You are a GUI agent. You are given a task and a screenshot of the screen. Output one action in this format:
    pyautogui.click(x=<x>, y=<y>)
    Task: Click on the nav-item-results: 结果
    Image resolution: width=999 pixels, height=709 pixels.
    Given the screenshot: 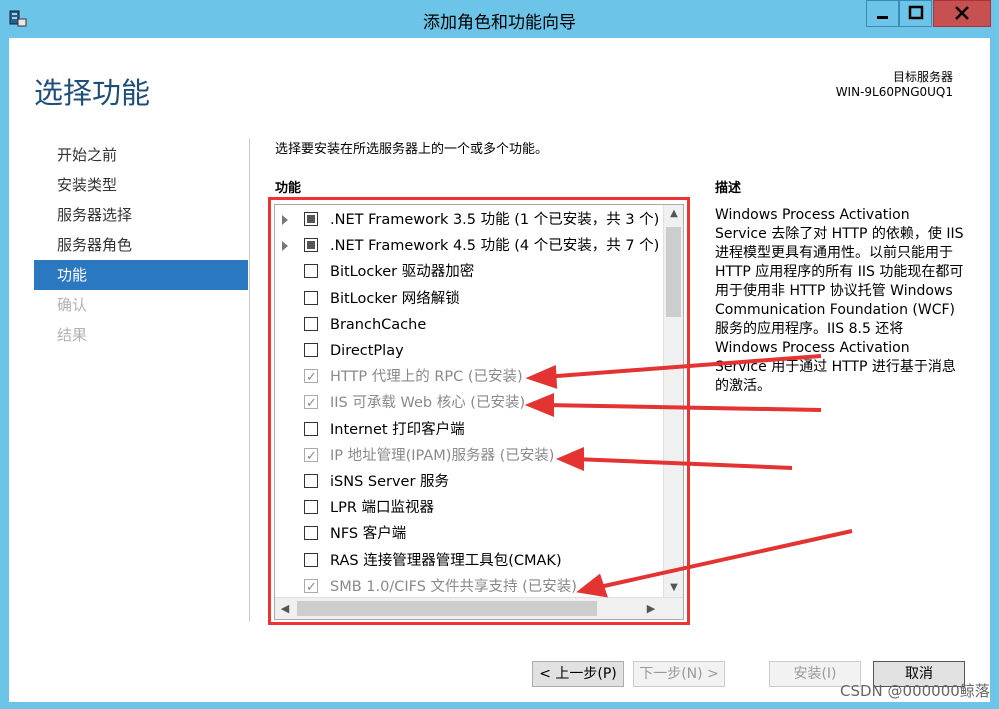 What is the action you would take?
    pyautogui.click(x=72, y=335)
    